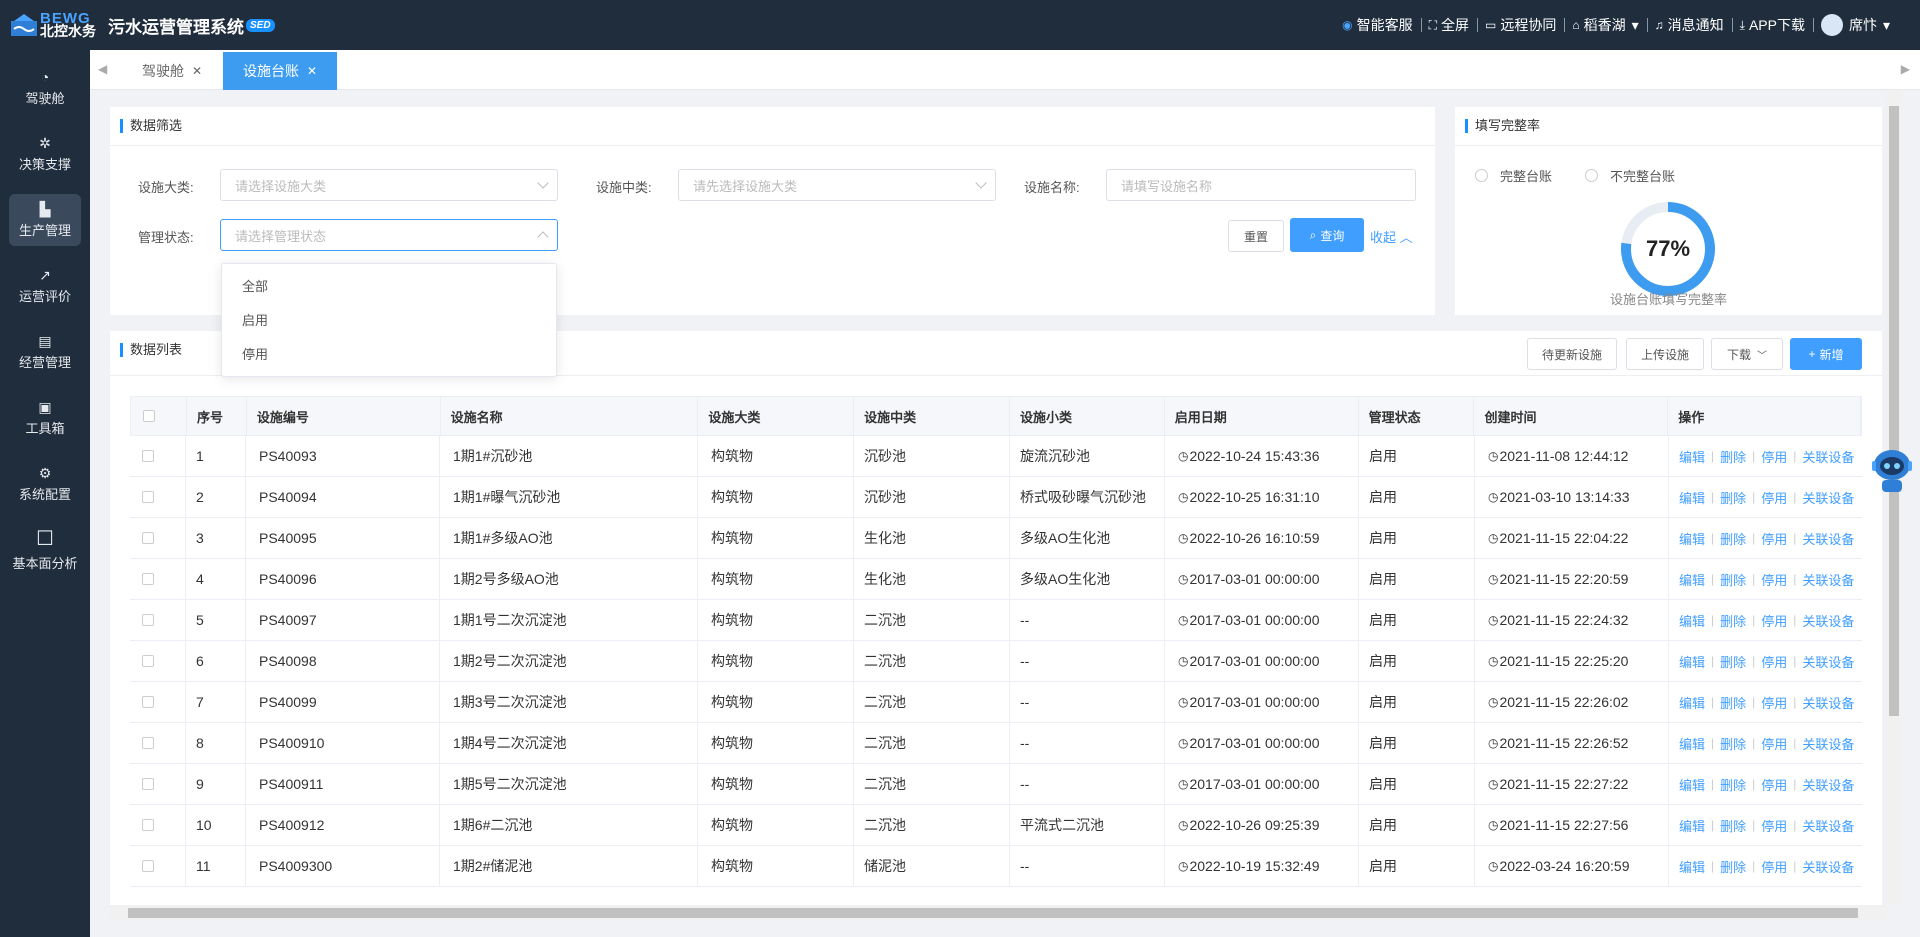 This screenshot has height=937, width=1920. Describe the element at coordinates (280, 71) in the screenshot. I see `tab-facility-ledger: 设施台账 ✕` at that location.